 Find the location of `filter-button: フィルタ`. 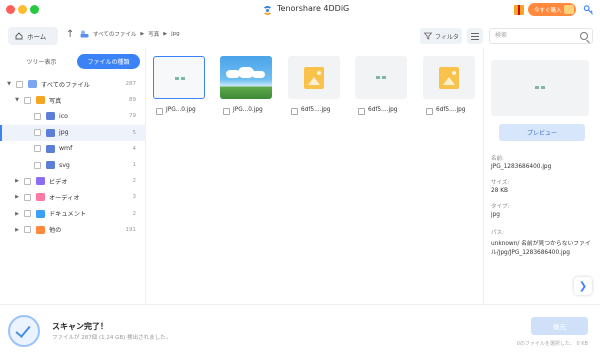

filter-button: フィルタ is located at coordinates (441, 36).